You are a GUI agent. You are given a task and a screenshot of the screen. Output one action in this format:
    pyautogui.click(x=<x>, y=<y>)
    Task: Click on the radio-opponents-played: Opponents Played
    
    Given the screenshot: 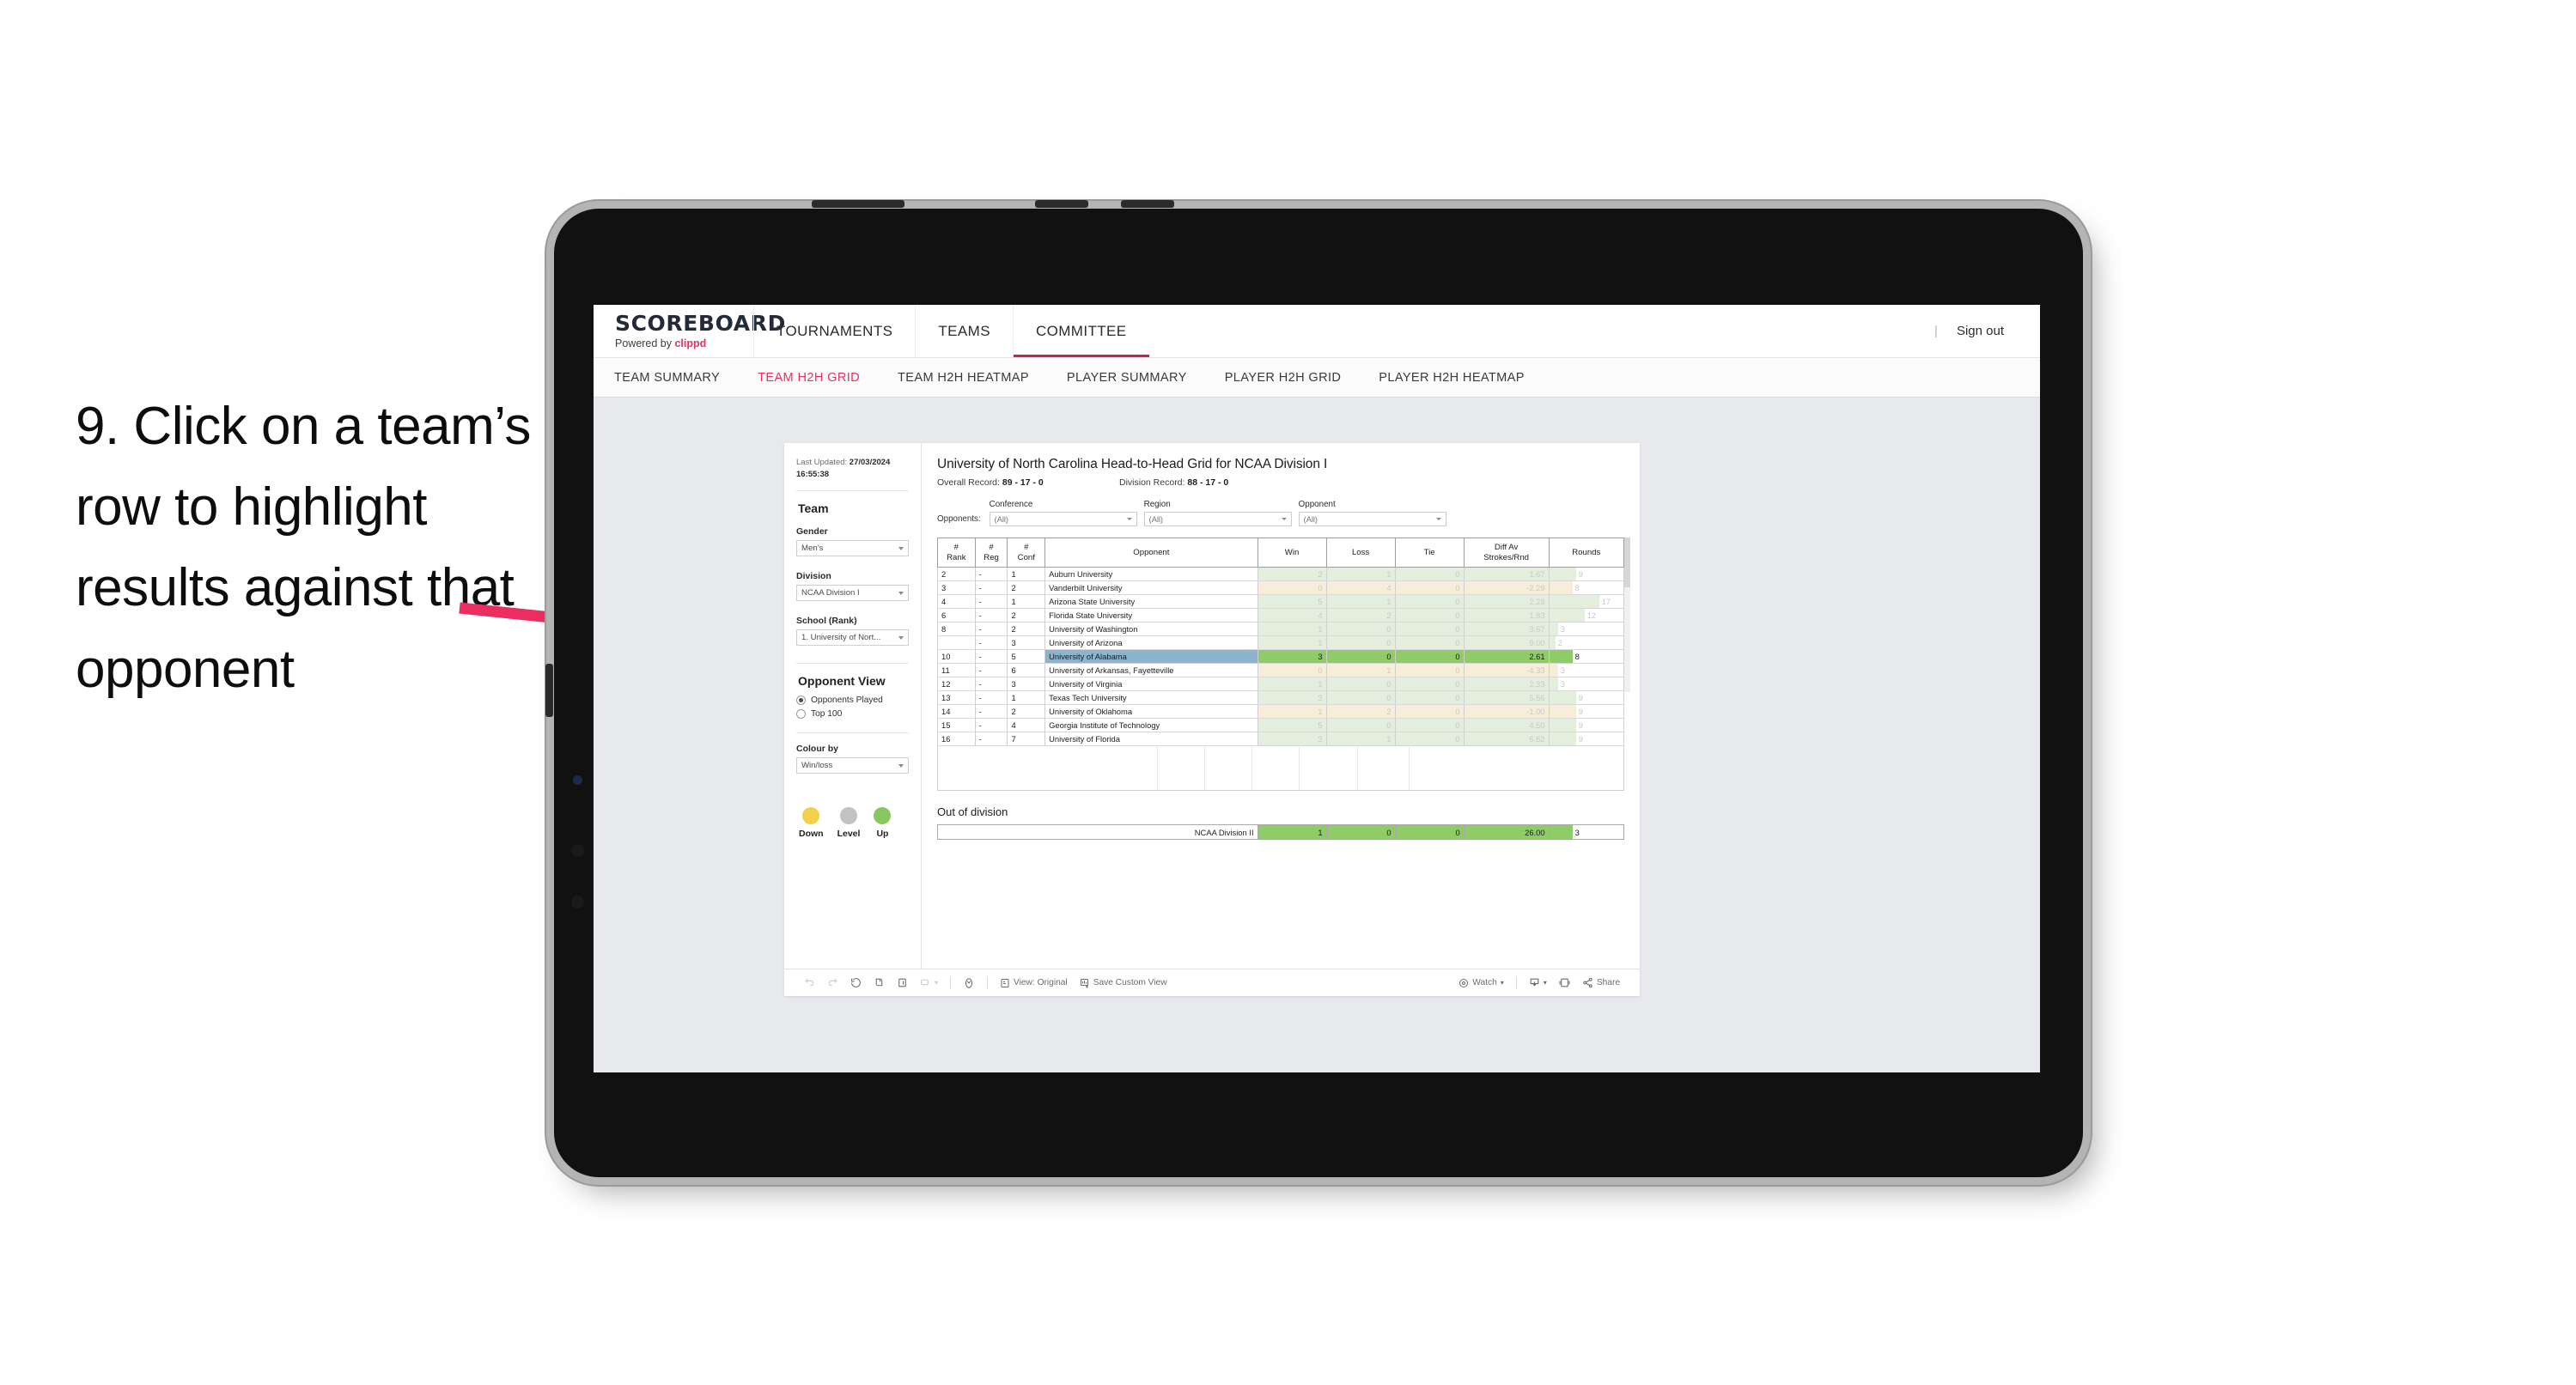 What is the action you would take?
    pyautogui.click(x=852, y=700)
    